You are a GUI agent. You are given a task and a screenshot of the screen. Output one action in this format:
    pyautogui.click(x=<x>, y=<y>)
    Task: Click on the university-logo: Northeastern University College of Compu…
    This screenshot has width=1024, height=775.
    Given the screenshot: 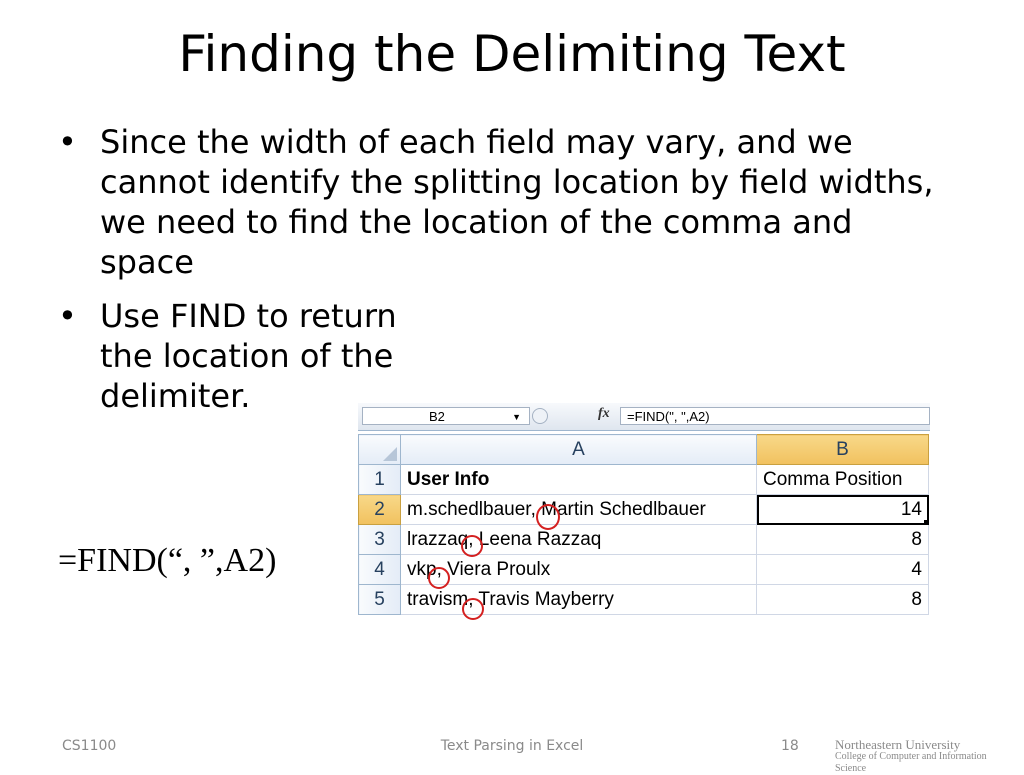 What is the action you would take?
    pyautogui.click(x=925, y=755)
    